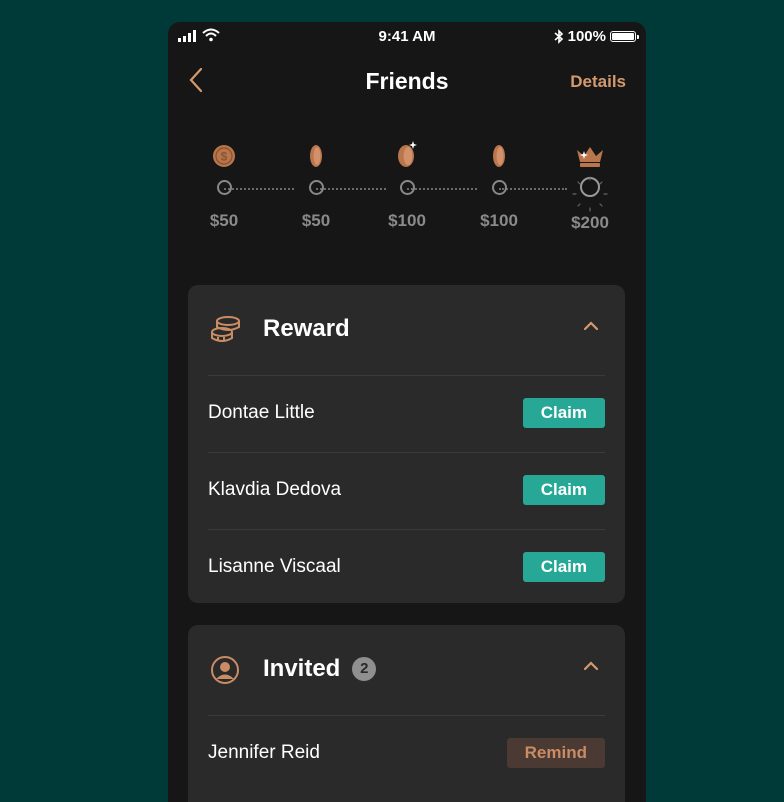 This screenshot has height=802, width=784. I want to click on battery-percent: 100%, so click(586, 36).